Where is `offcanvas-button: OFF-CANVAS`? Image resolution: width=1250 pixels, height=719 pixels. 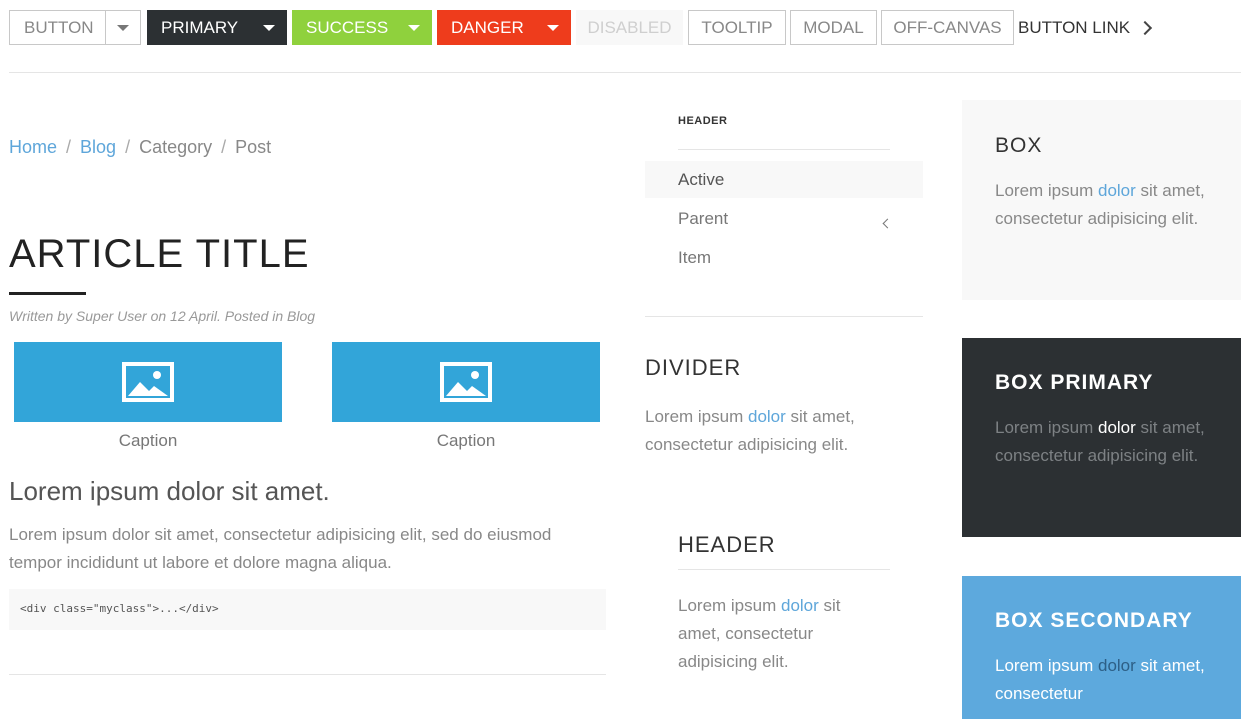
offcanvas-button: OFF-CANVAS is located at coordinates (947, 27).